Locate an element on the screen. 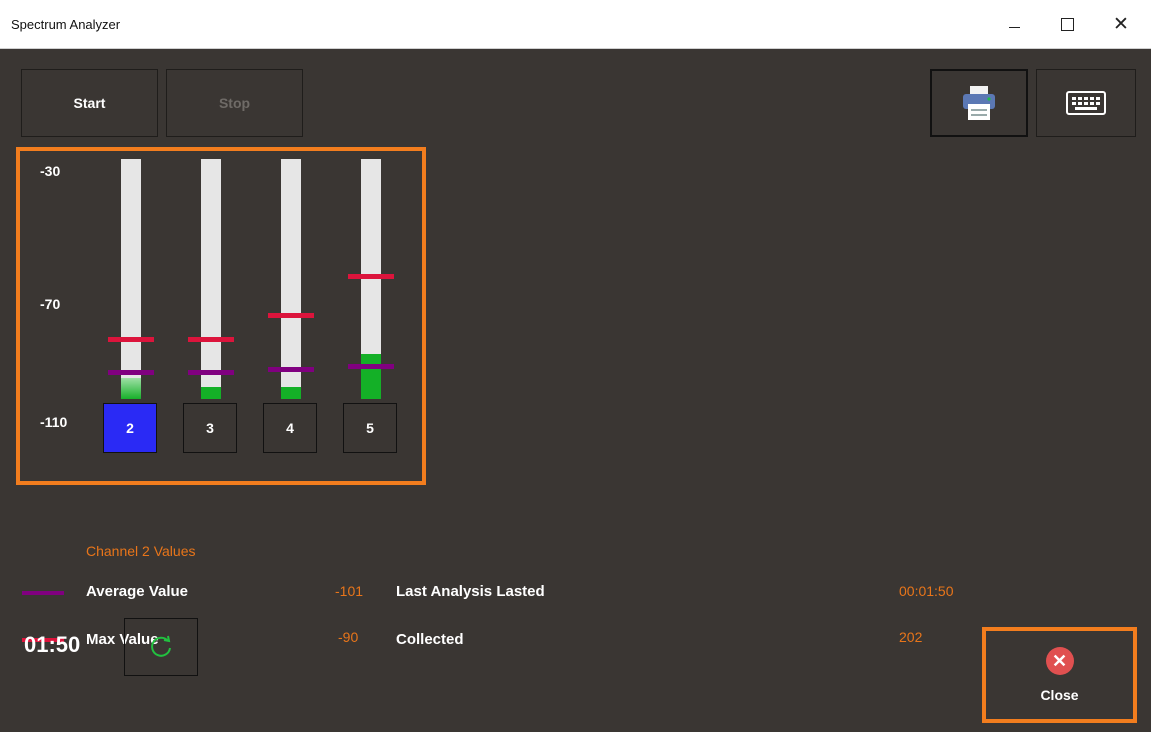 The height and width of the screenshot is (732, 1151). title-bar: Spectrum Analyzer ✕ is located at coordinates (575, 24).